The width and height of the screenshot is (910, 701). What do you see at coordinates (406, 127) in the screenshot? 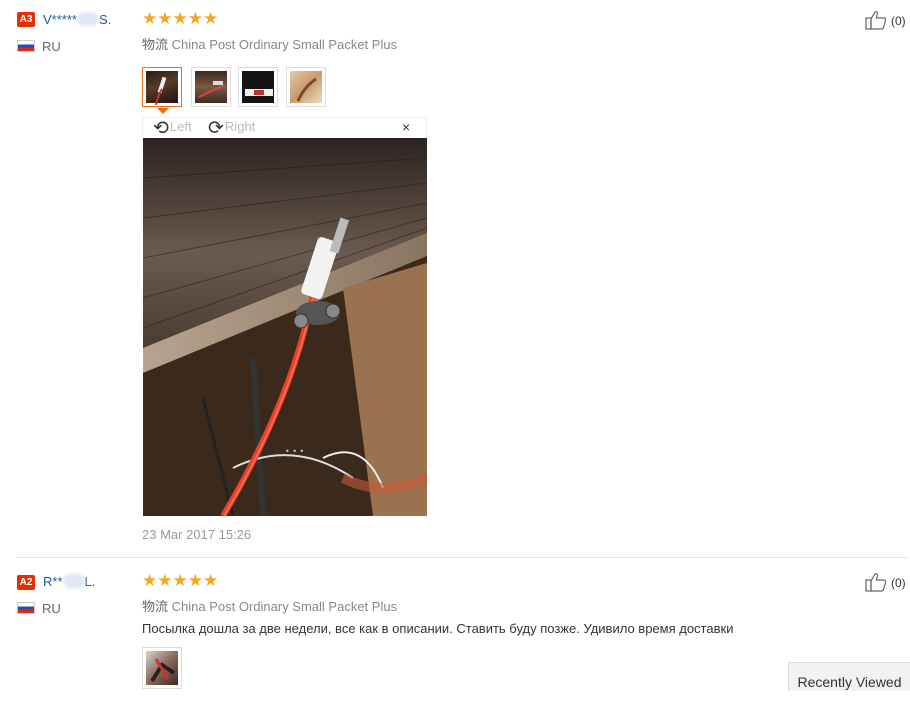
I see `close-icon: ×` at bounding box center [406, 127].